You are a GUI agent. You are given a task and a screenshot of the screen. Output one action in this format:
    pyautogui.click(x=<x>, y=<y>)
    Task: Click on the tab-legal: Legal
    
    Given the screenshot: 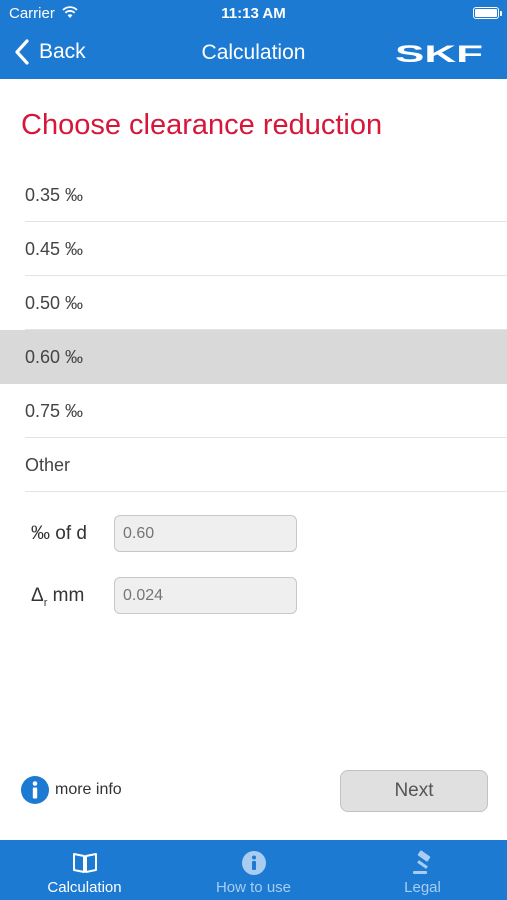 What is the action you would take?
    pyautogui.click(x=422, y=870)
    